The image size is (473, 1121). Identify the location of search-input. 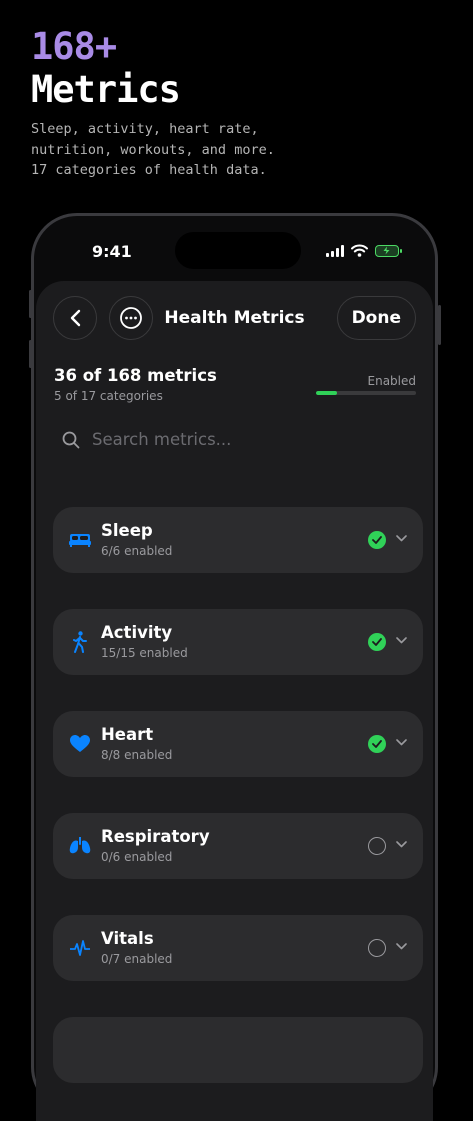
(222, 439).